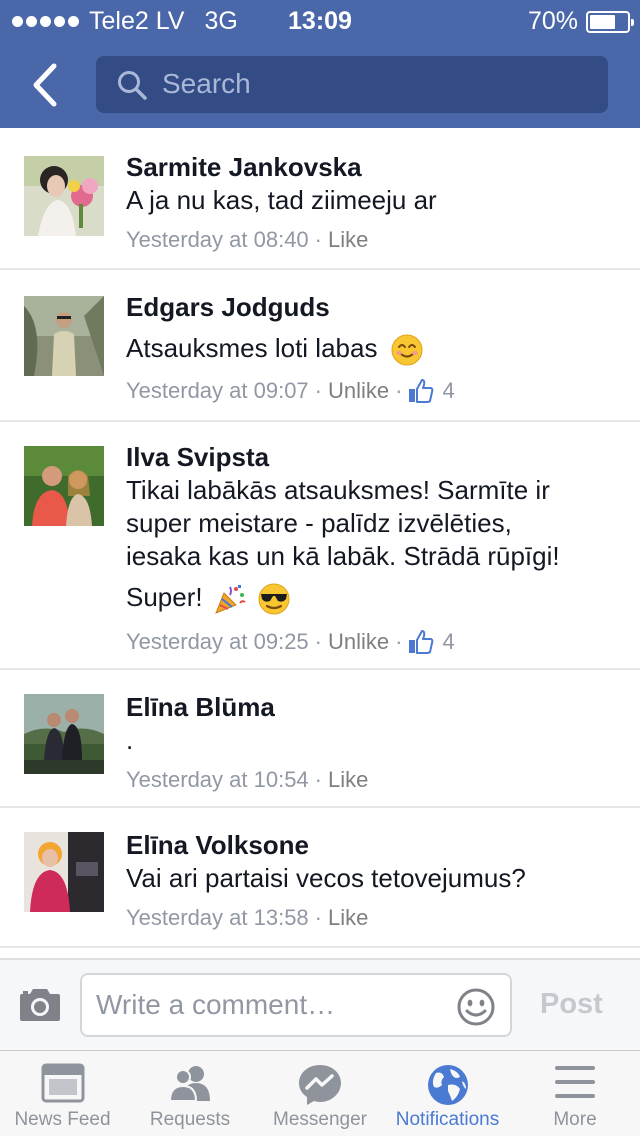 The image size is (640, 1136). What do you see at coordinates (373, 742) in the screenshot?
I see `comment-body: Elīna Blūma . Yesterday at 10:54 · Like` at bounding box center [373, 742].